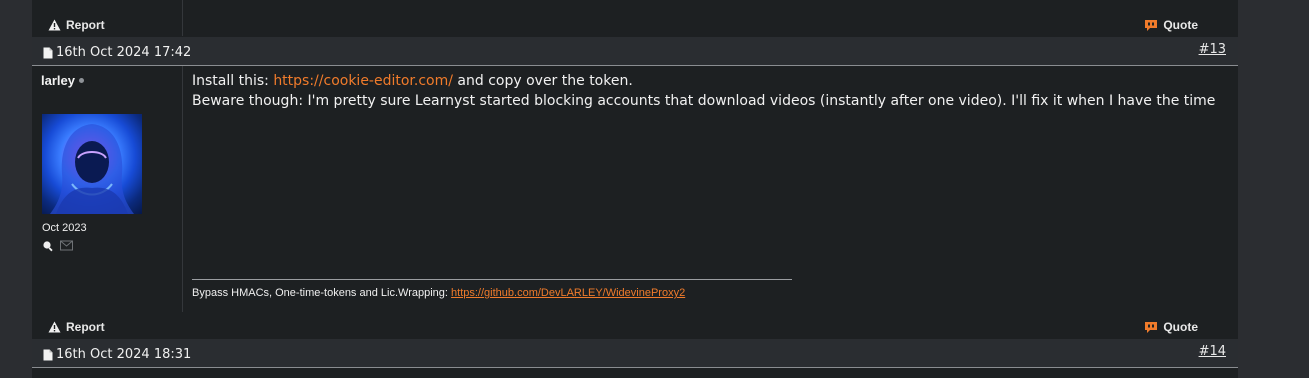 The image size is (1309, 378). Describe the element at coordinates (62, 80) in the screenshot. I see `username: larley` at that location.